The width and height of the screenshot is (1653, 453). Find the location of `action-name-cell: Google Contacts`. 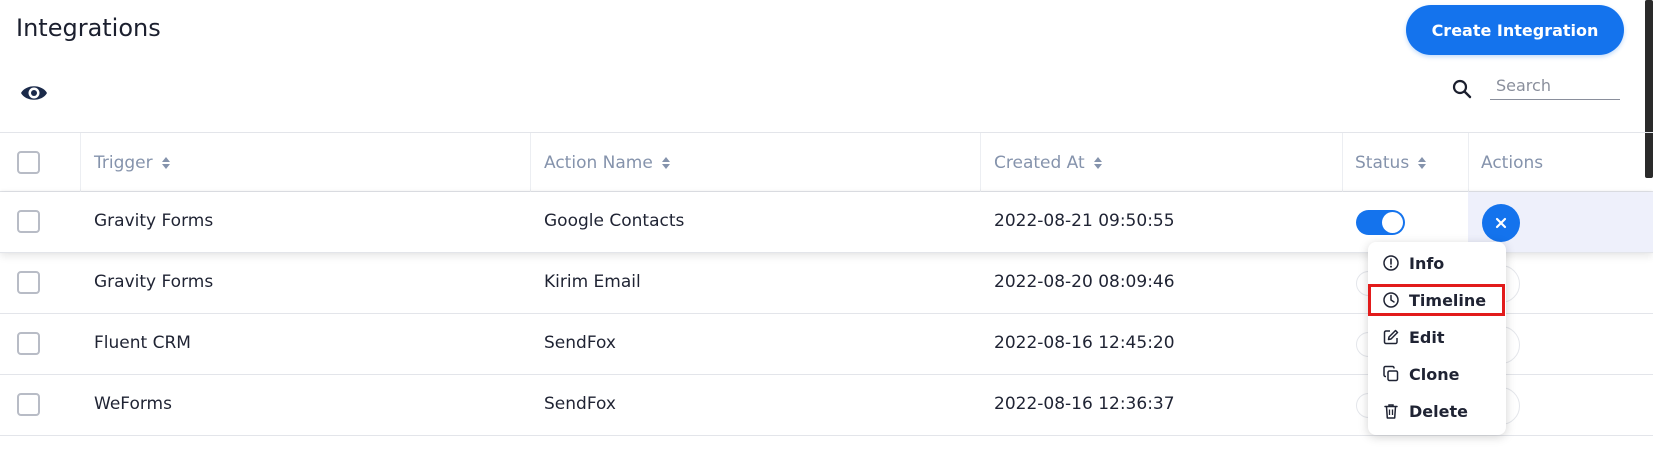

action-name-cell: Google Contacts is located at coordinates (614, 221).